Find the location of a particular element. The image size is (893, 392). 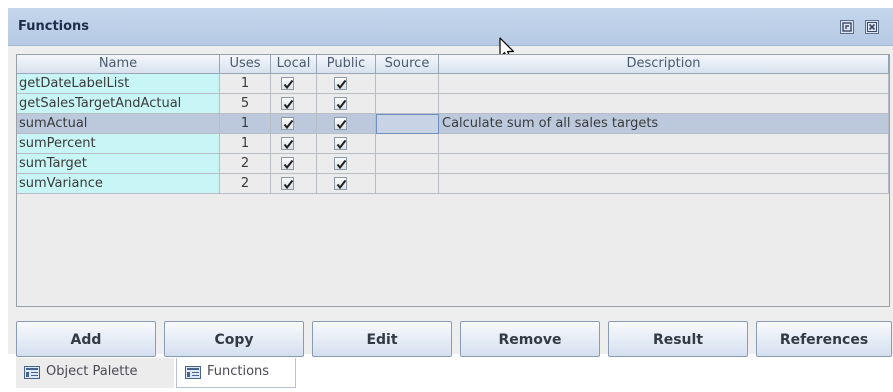

cell-name: sumTarget is located at coordinates (118, 164).